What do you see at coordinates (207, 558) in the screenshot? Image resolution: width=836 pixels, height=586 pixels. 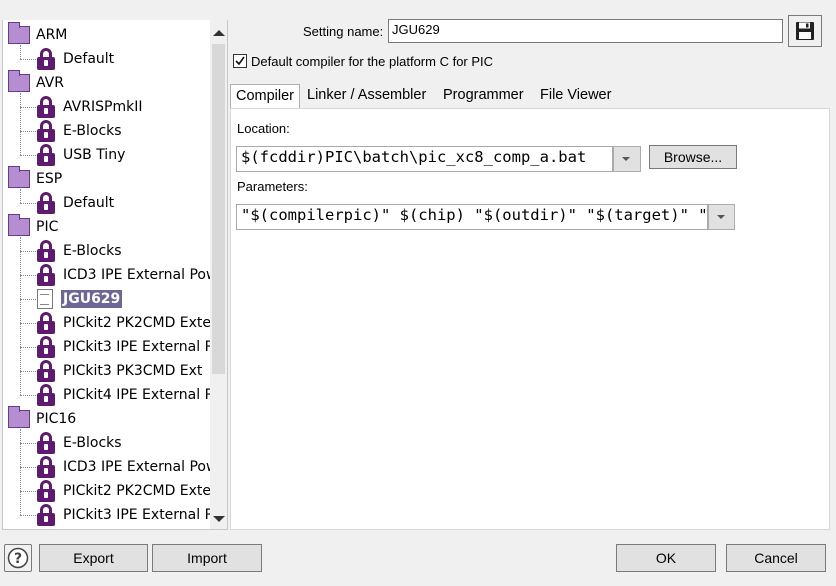 I see `import-button: Import` at bounding box center [207, 558].